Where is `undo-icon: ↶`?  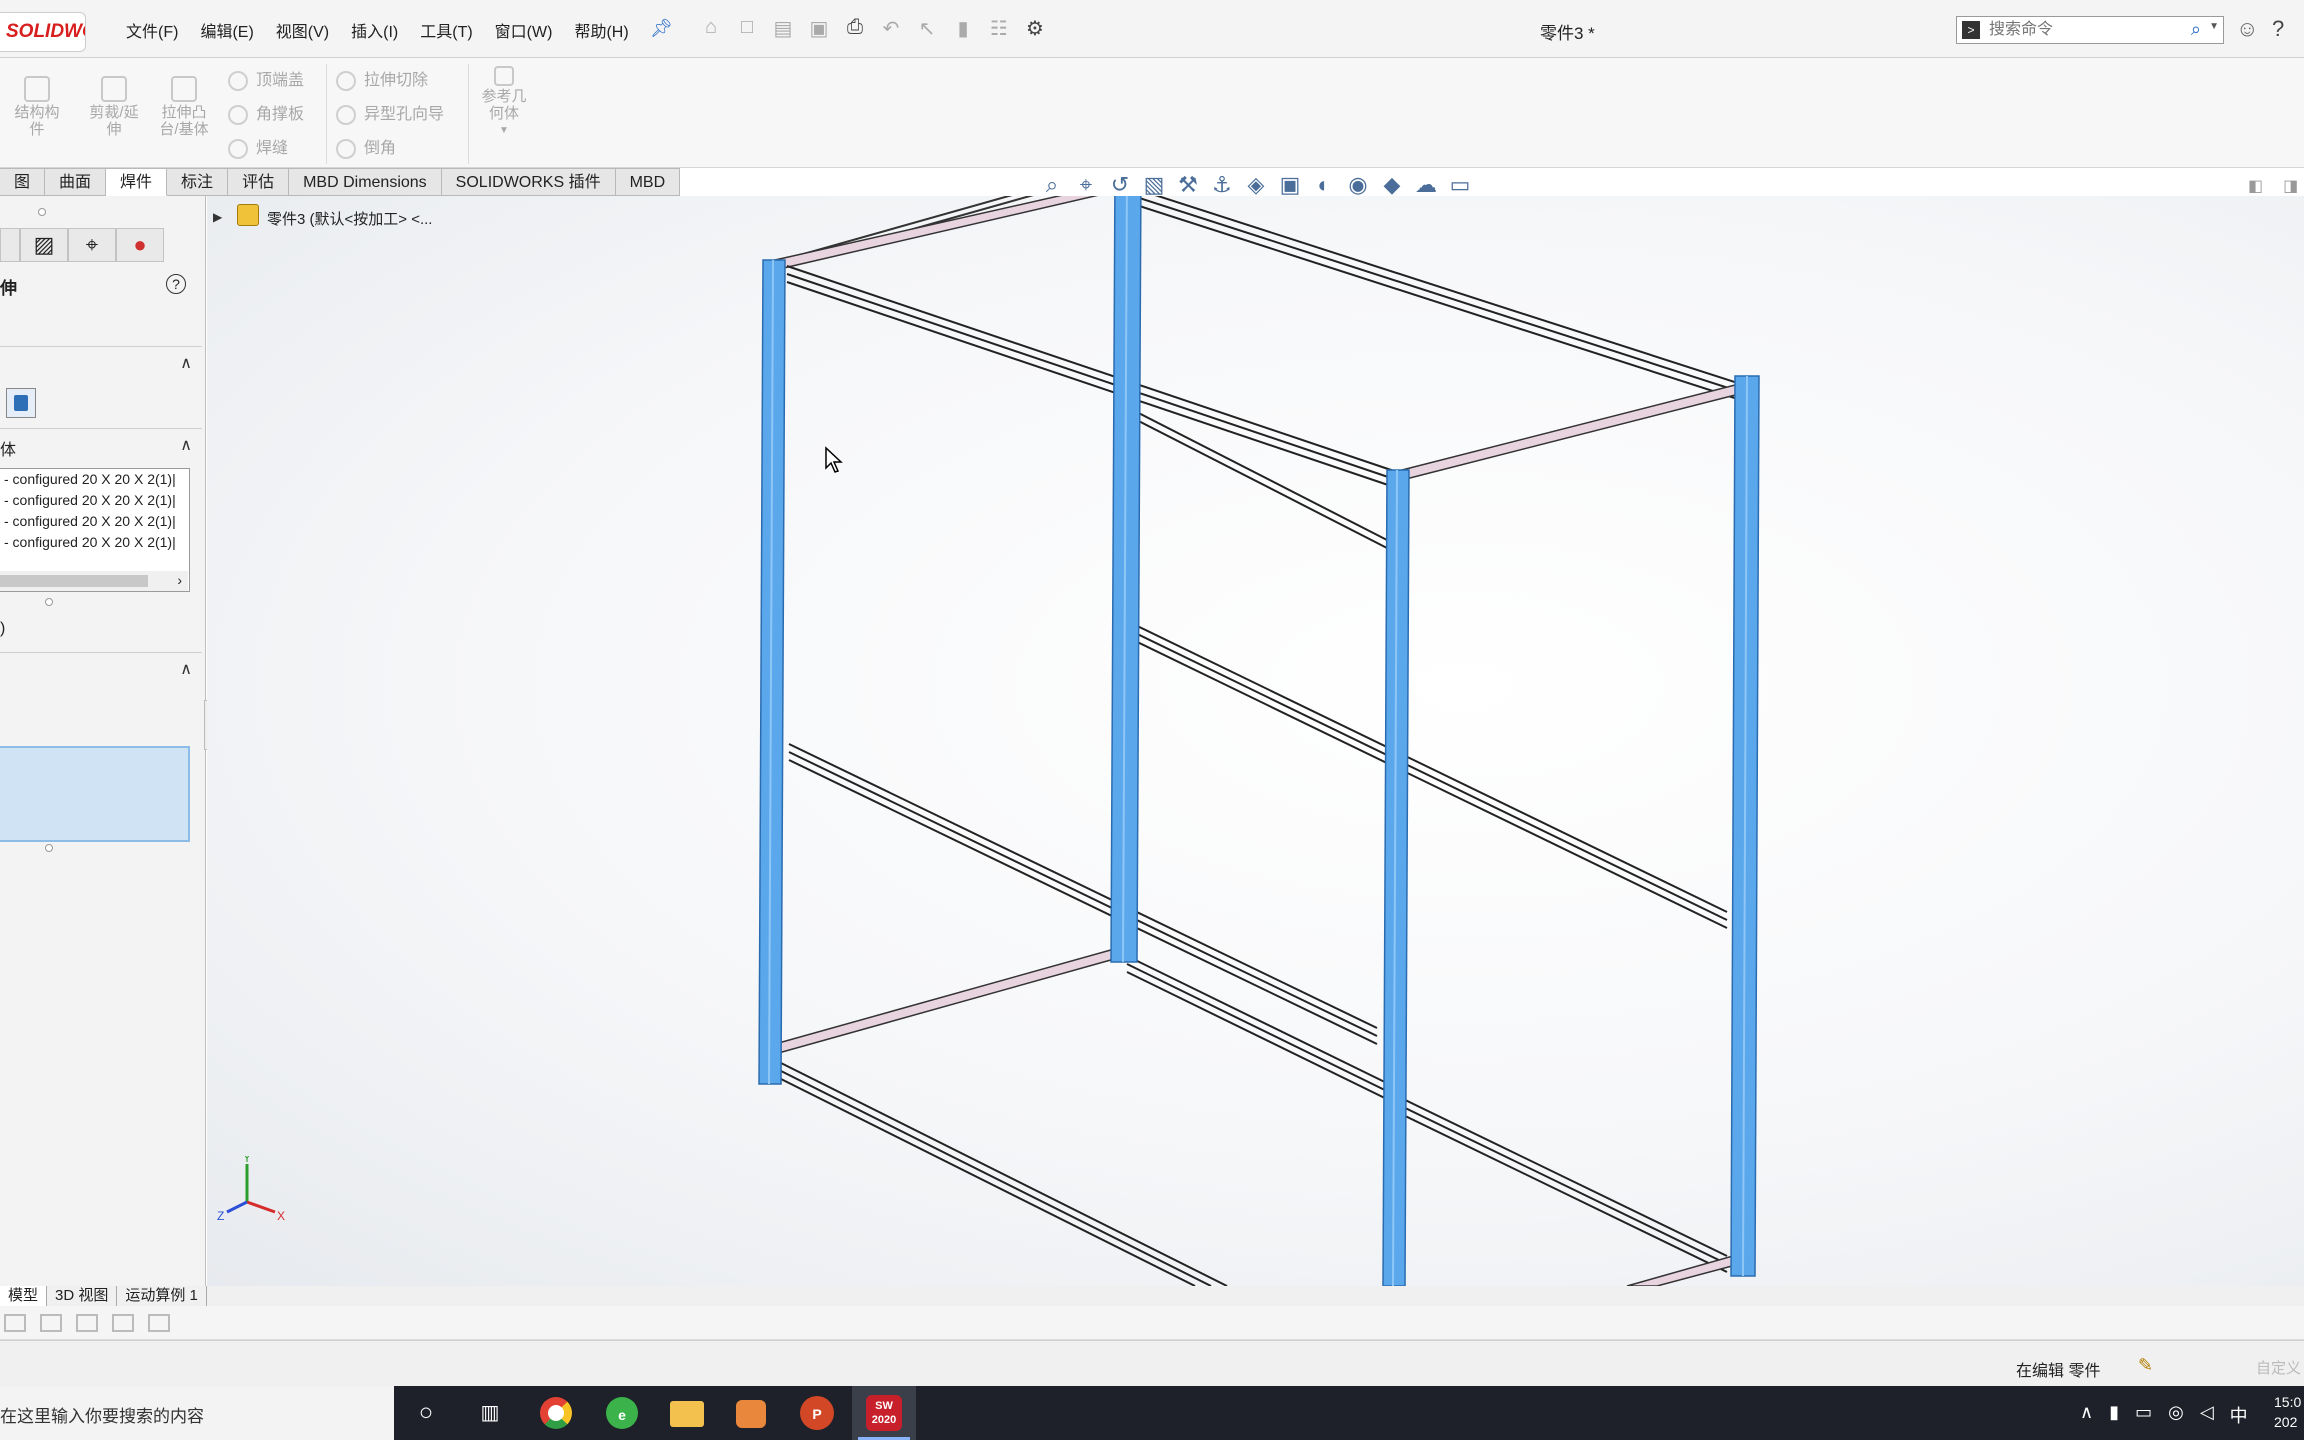 undo-icon: ↶ is located at coordinates (891, 28).